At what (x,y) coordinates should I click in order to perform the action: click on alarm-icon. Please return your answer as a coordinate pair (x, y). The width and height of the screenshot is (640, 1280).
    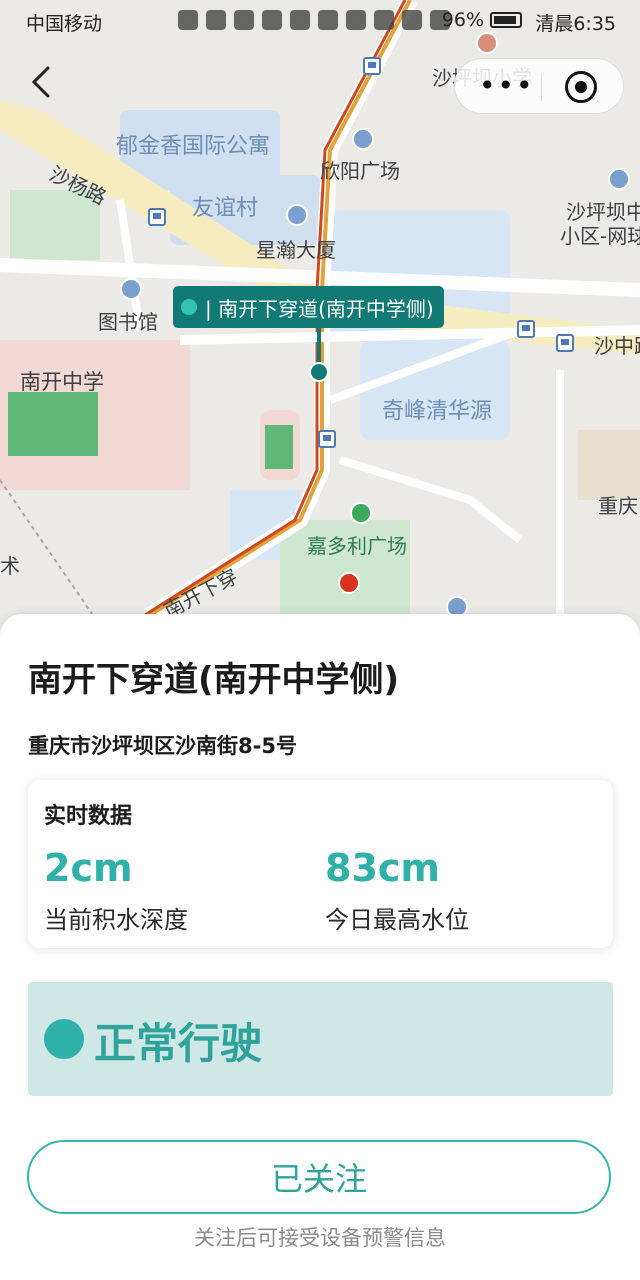
    Looking at the image, I should click on (384, 20).